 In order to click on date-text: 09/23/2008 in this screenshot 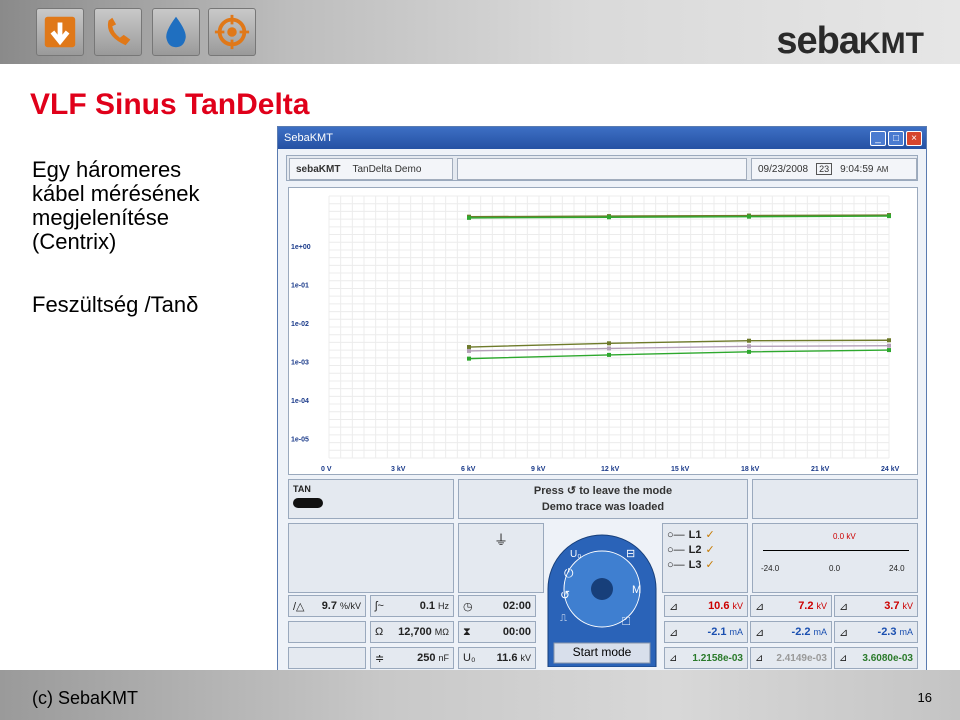, I will do `click(783, 169)`.